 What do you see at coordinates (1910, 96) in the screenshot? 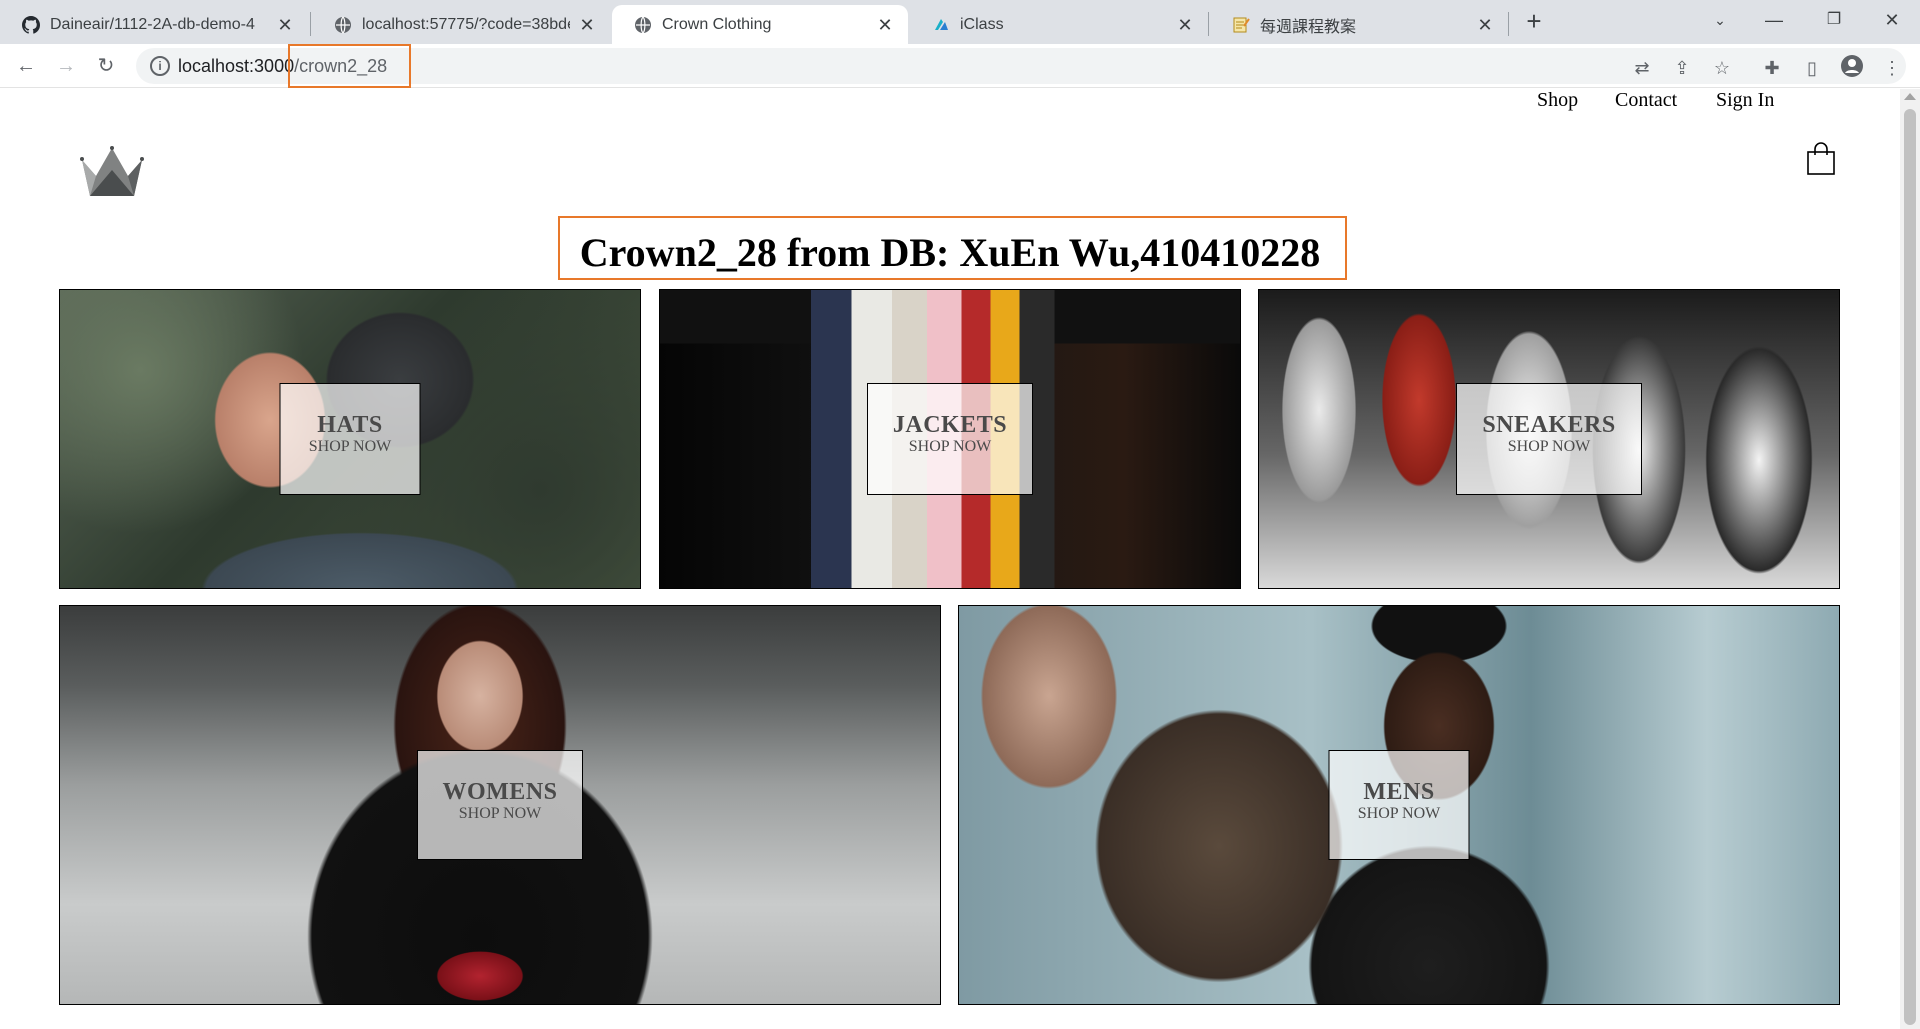
I see `scroll-up-arrow-icon` at bounding box center [1910, 96].